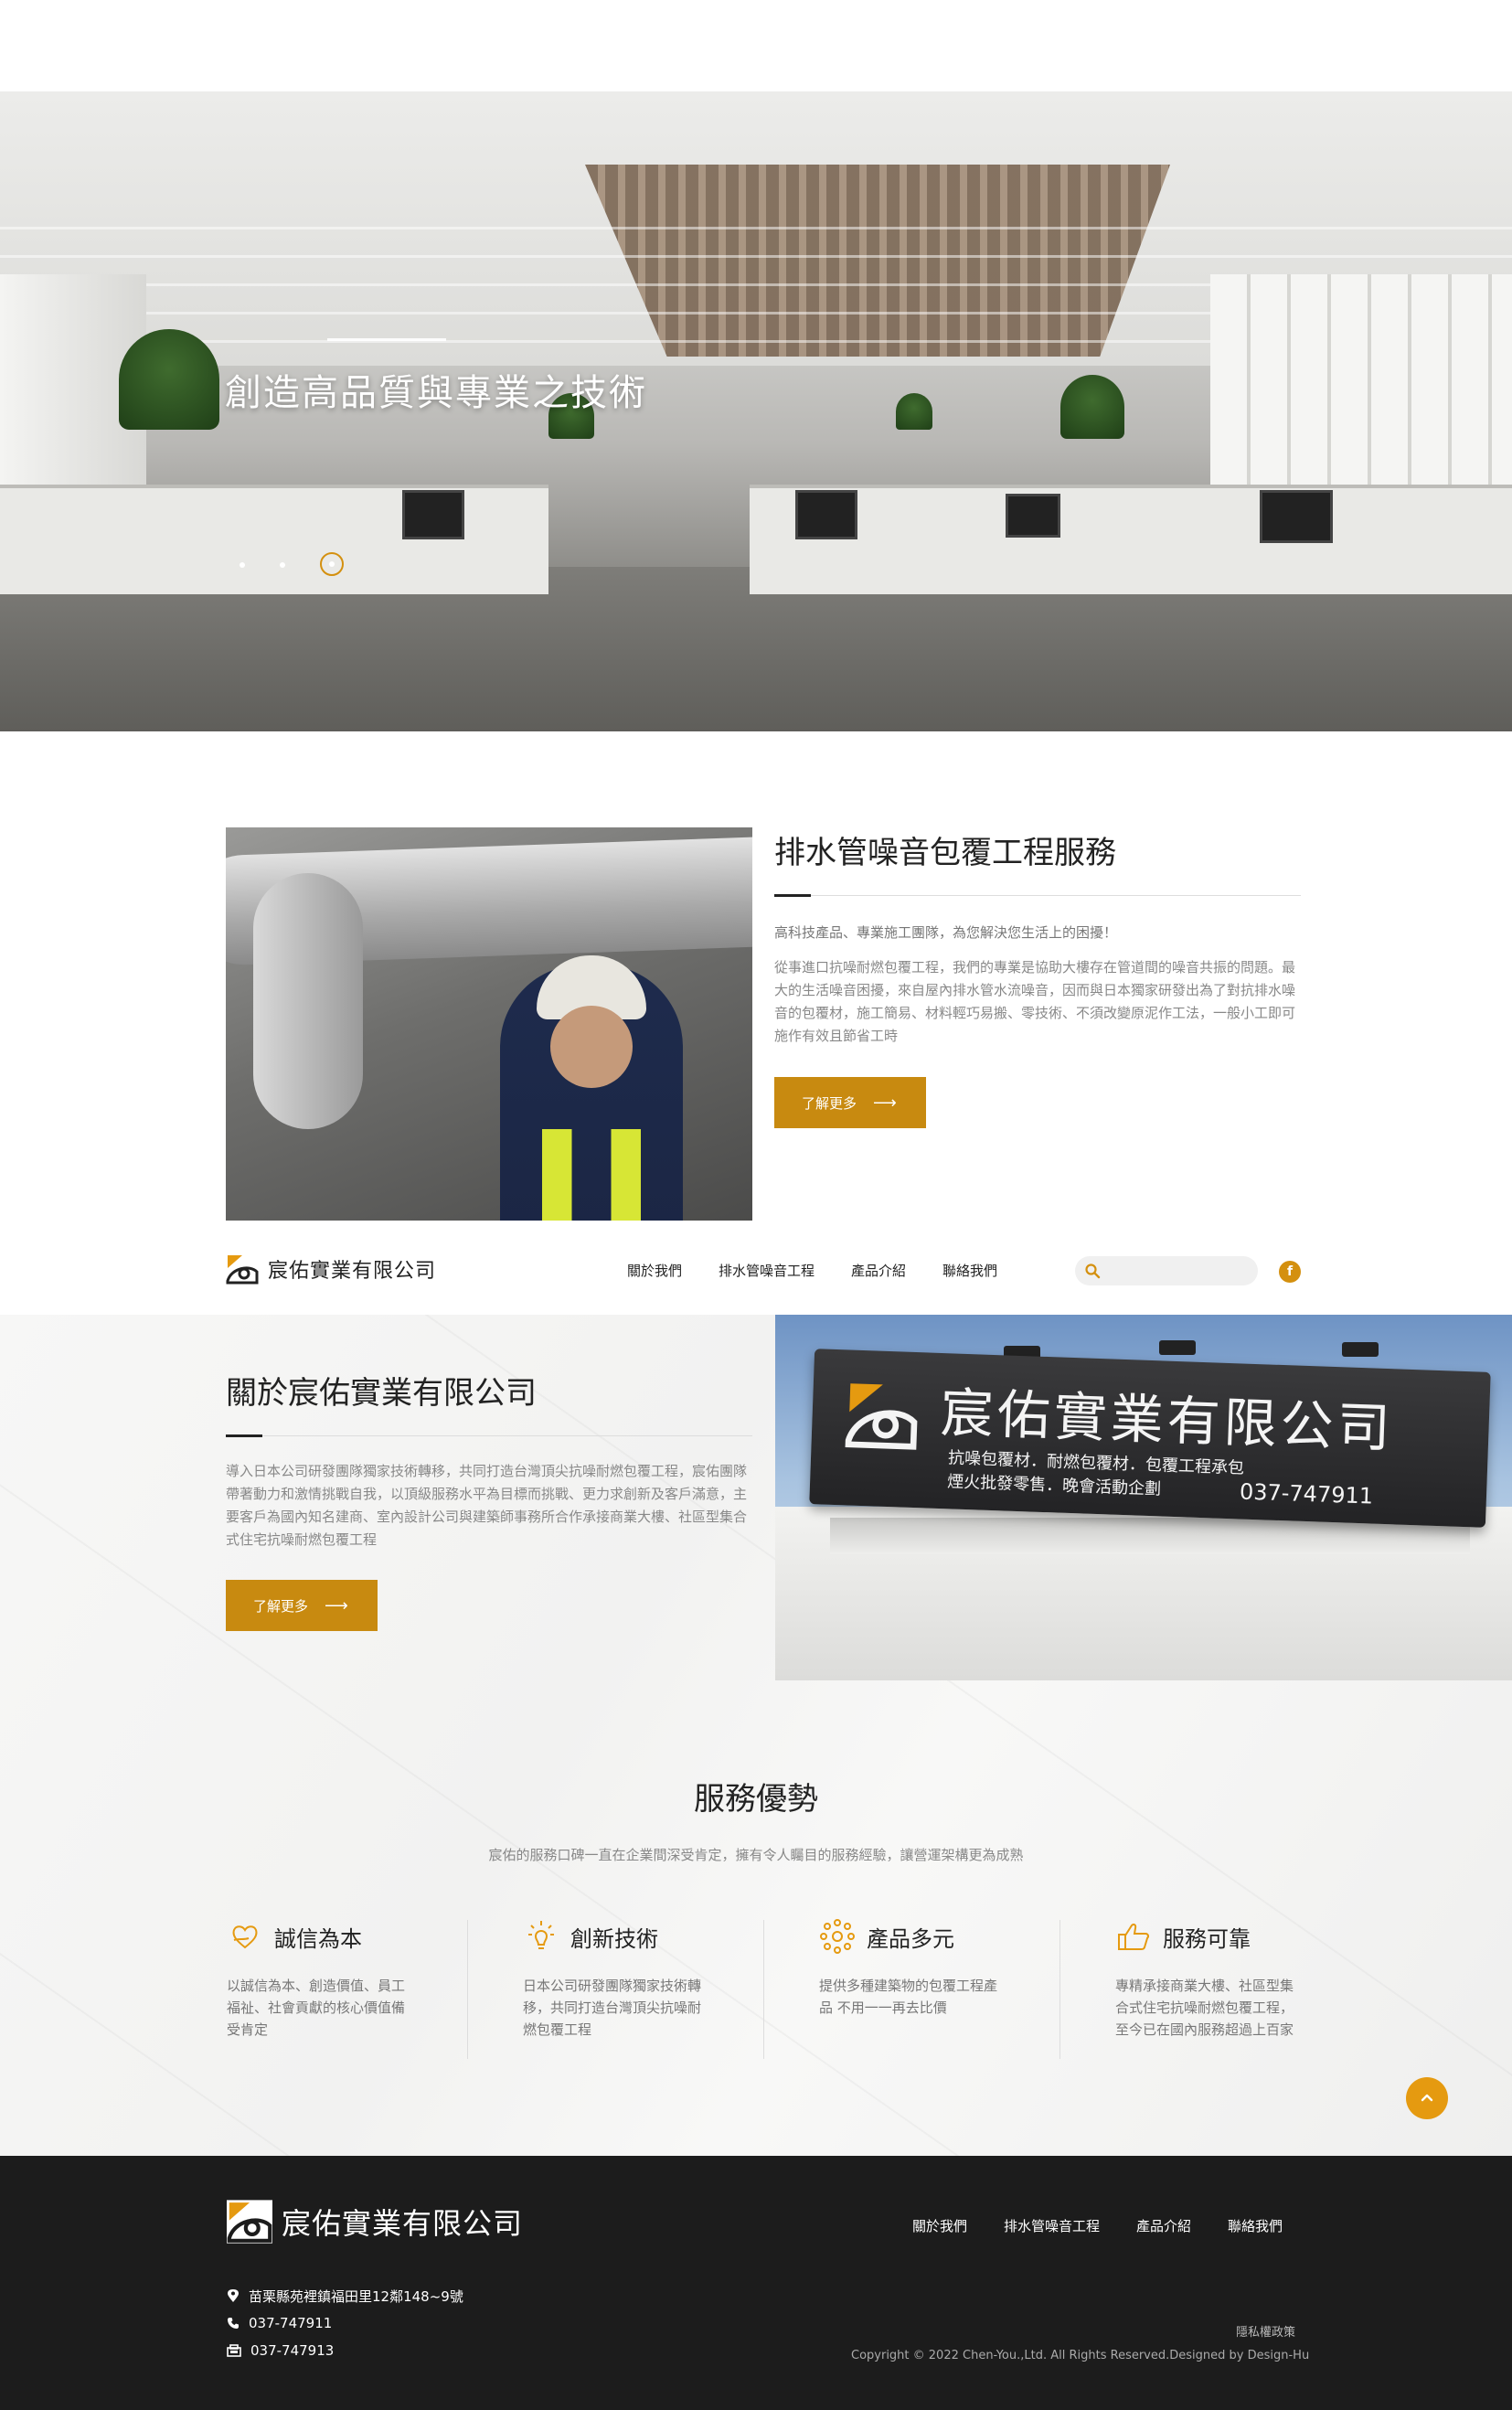 Image resolution: width=1512 pixels, height=2410 pixels. I want to click on nav-item-contact: 聯絡我們, so click(969, 1271).